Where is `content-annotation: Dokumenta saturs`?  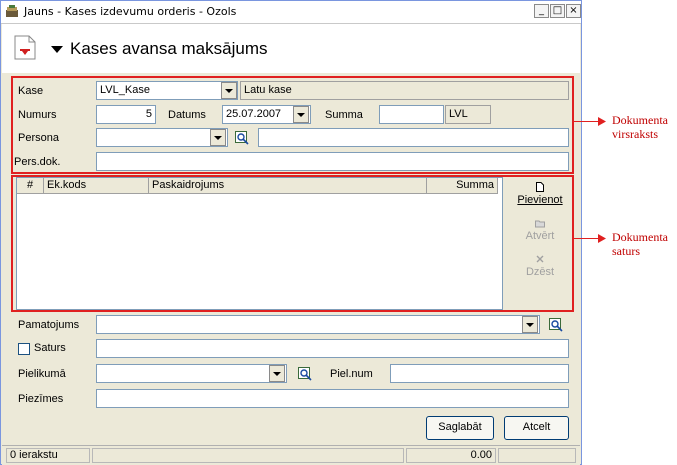 content-annotation: Dokumenta saturs is located at coordinates (640, 244).